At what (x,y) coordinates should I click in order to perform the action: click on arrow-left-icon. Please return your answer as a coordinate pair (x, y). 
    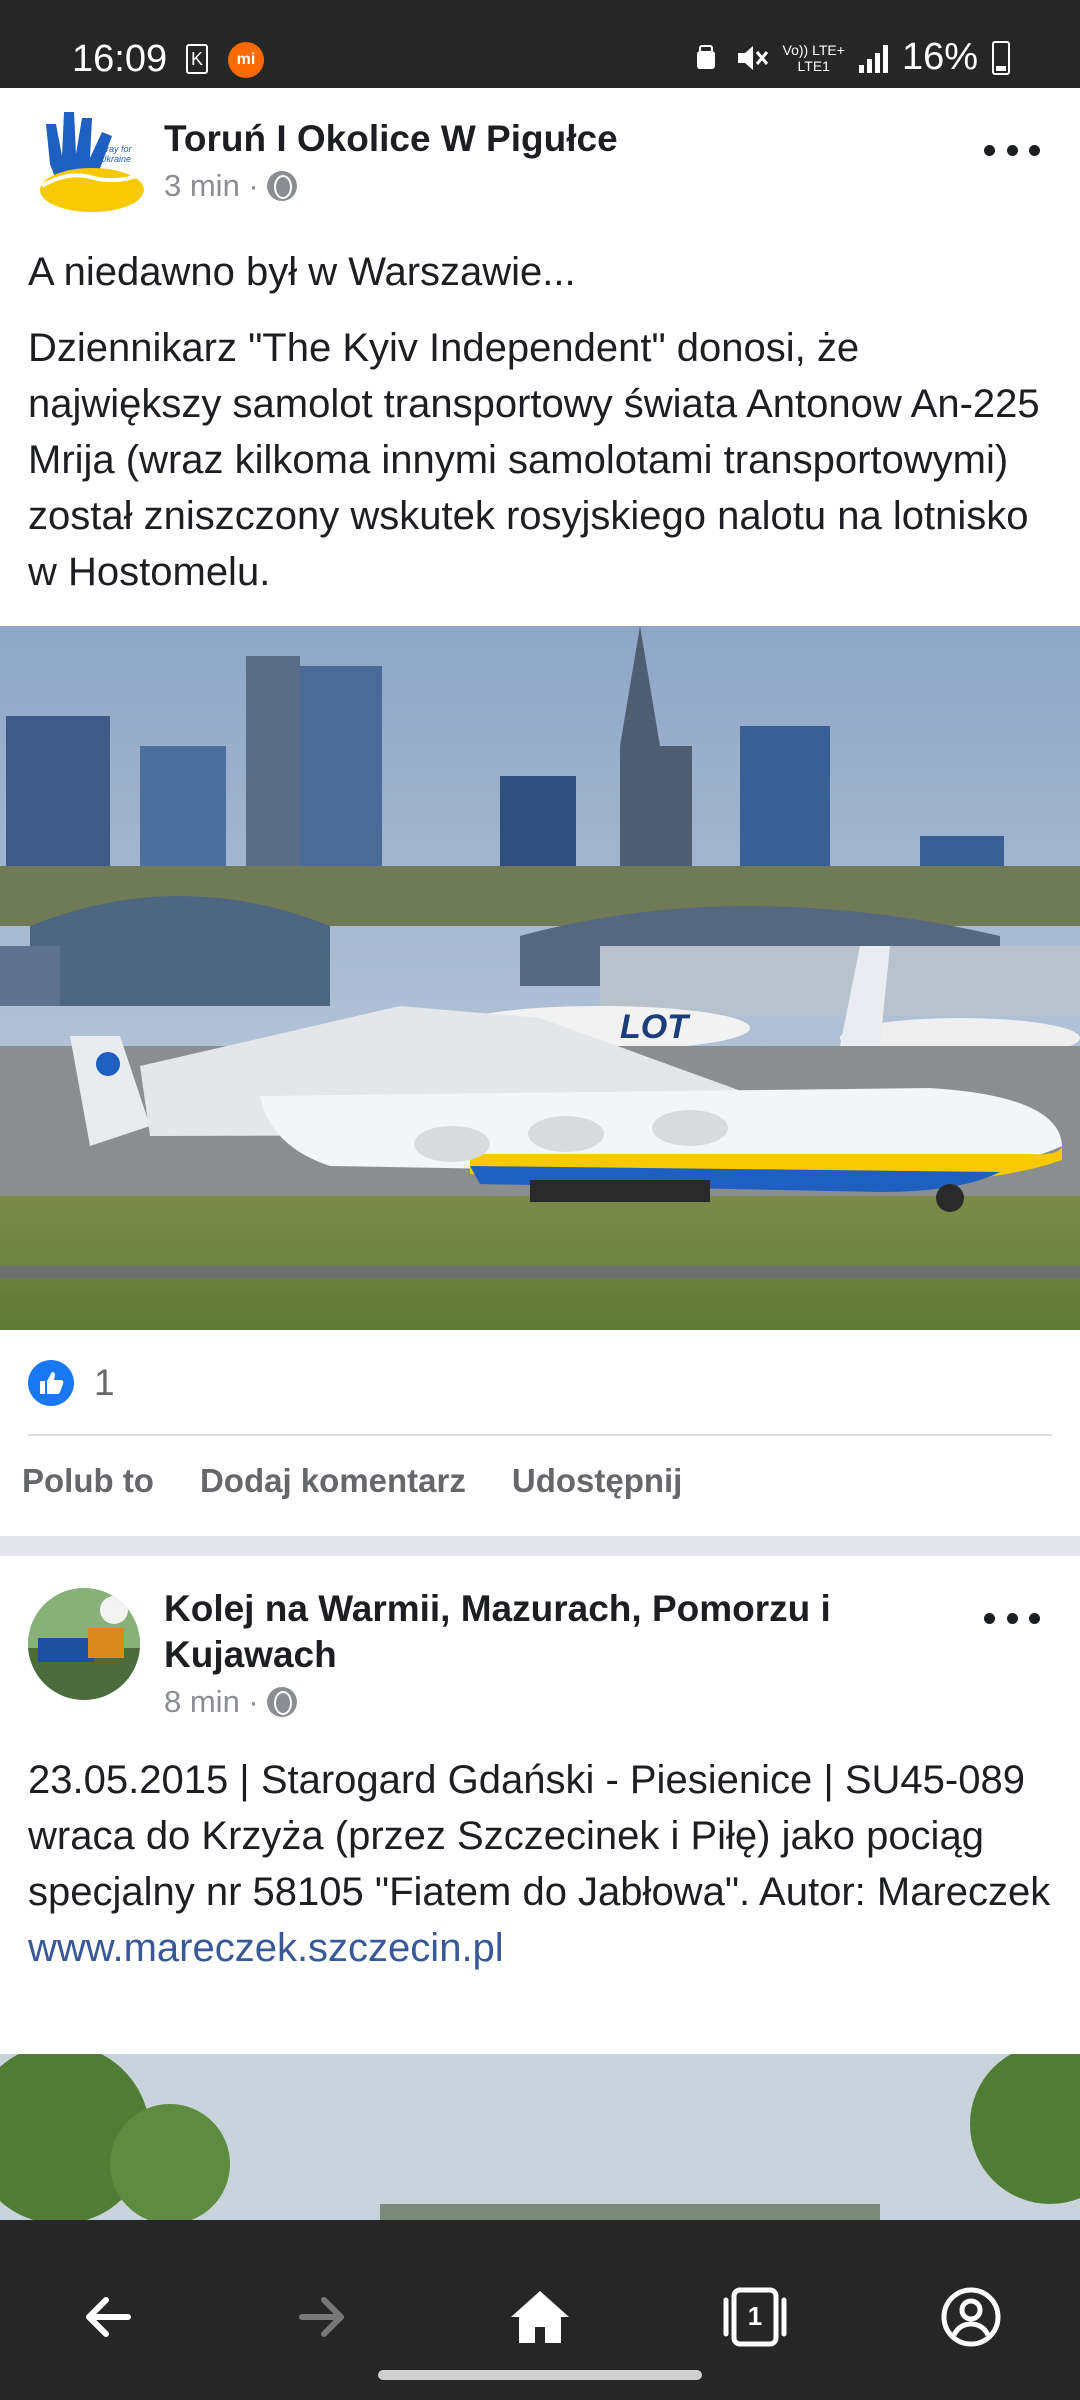
    Looking at the image, I should click on (108, 2317).